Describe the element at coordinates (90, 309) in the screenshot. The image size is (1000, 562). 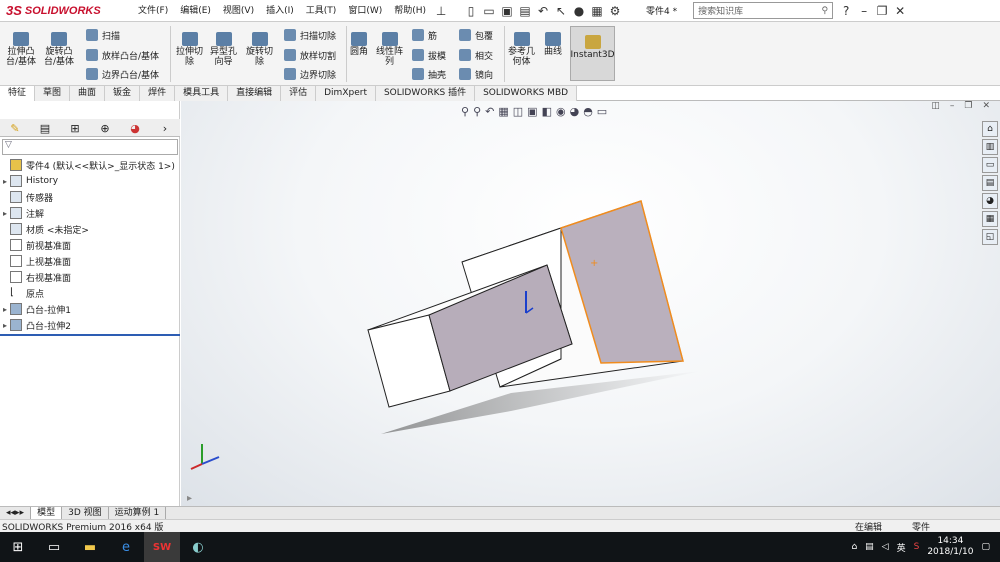
I see `tree-item-boss-extrude1: ▸ 凸台-拉伸1` at that location.